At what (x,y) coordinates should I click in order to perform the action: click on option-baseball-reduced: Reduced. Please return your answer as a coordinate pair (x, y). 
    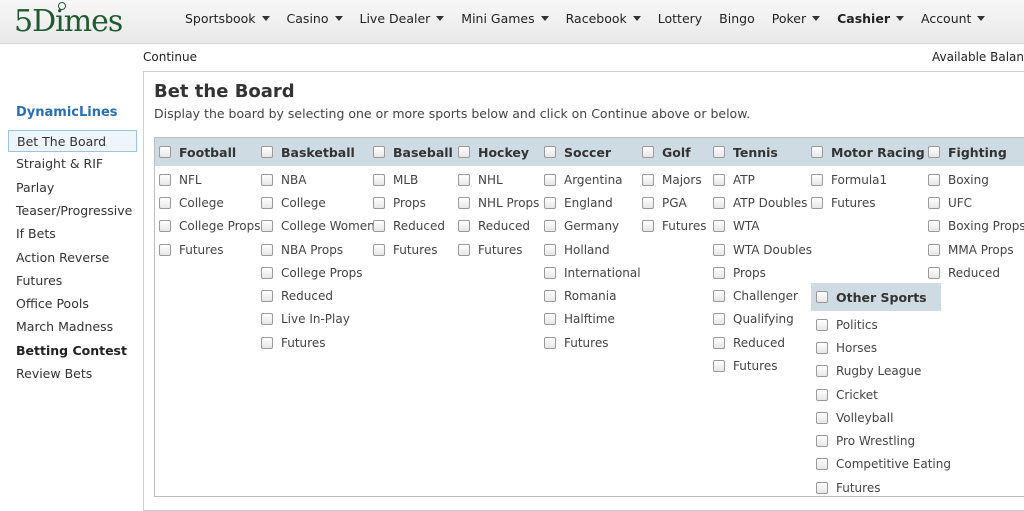
    Looking at the image, I should click on (413, 226).